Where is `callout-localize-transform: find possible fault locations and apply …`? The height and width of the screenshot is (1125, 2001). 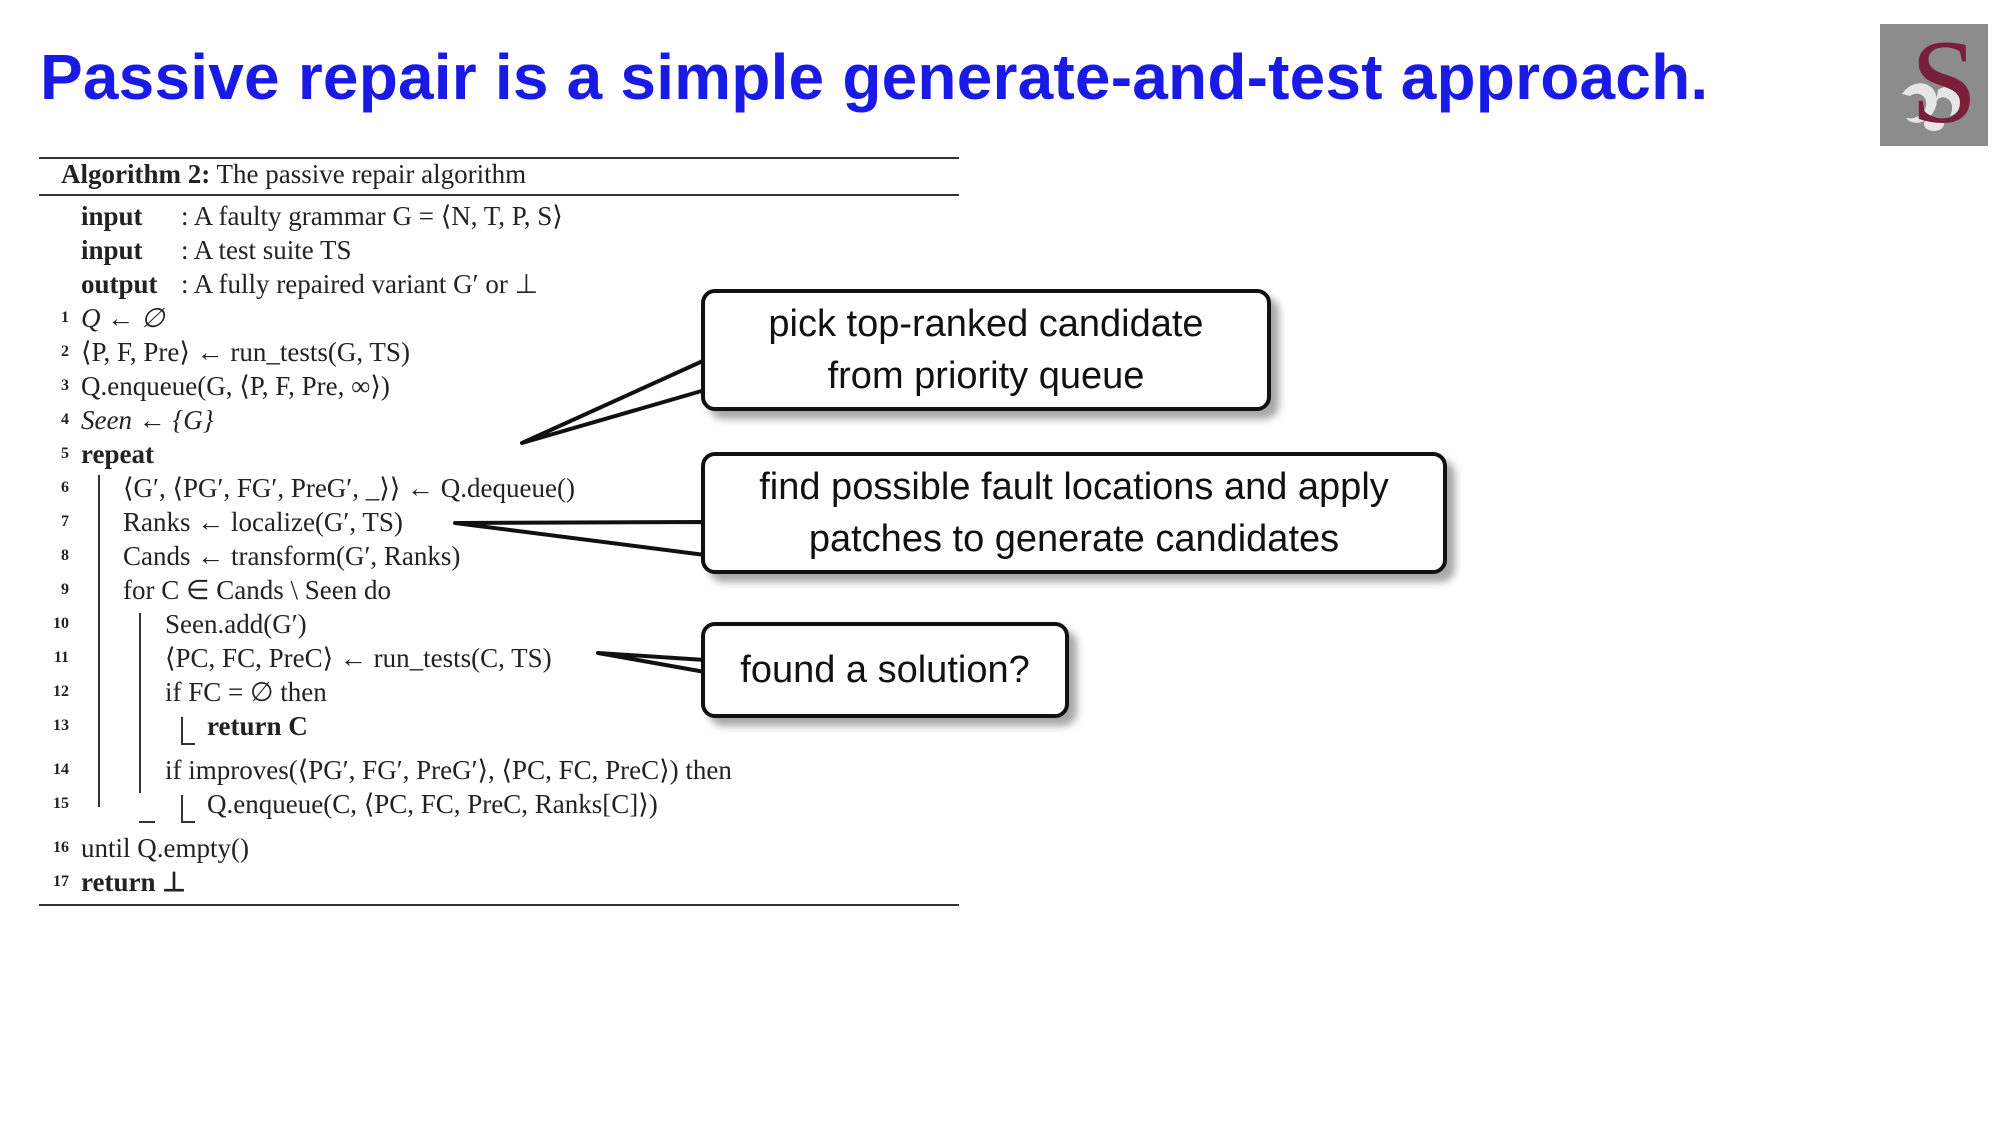
callout-localize-transform: find possible fault locations and apply … is located at coordinates (1074, 513).